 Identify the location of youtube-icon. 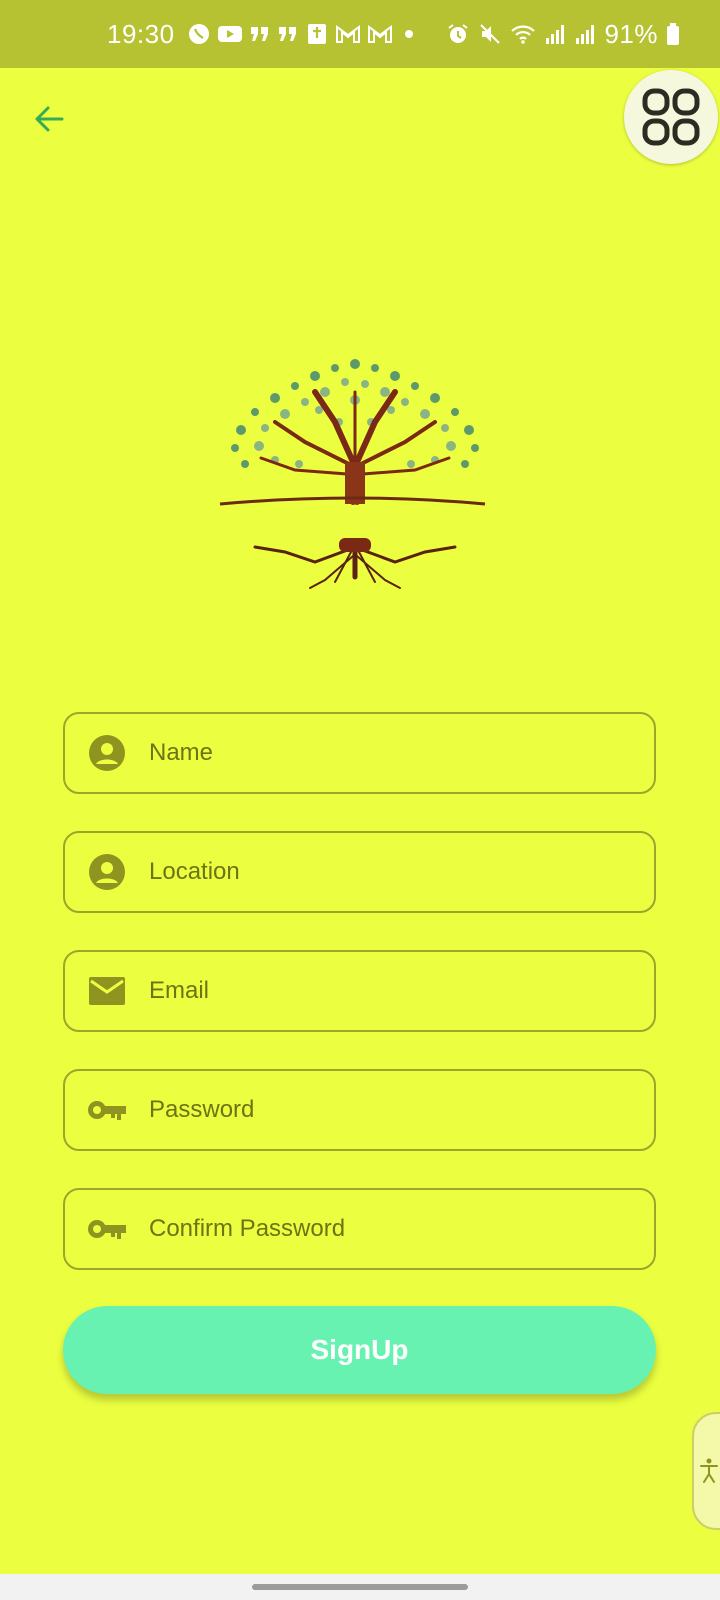
(229, 34).